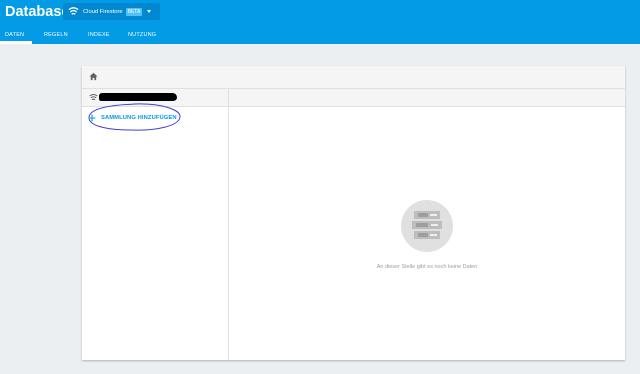  I want to click on active-tab-indicator, so click(16, 42).